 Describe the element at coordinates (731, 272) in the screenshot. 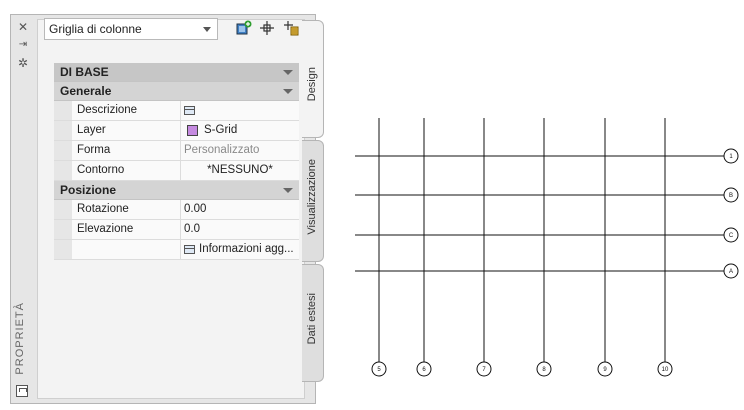

I see `grid-bubble-label: A` at that location.